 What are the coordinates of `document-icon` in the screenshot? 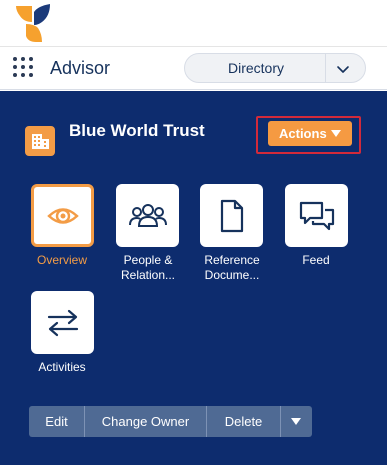 It's located at (231, 215).